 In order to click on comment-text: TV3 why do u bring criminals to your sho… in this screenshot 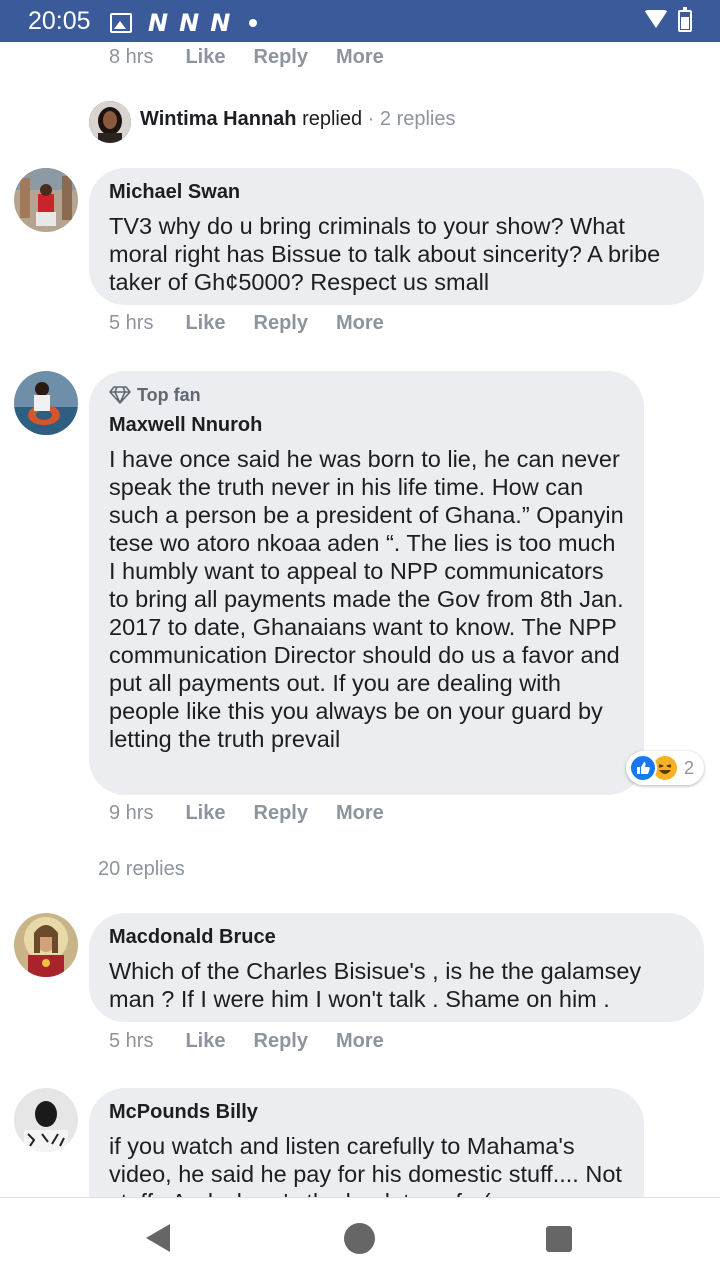, I will do `click(385, 254)`.